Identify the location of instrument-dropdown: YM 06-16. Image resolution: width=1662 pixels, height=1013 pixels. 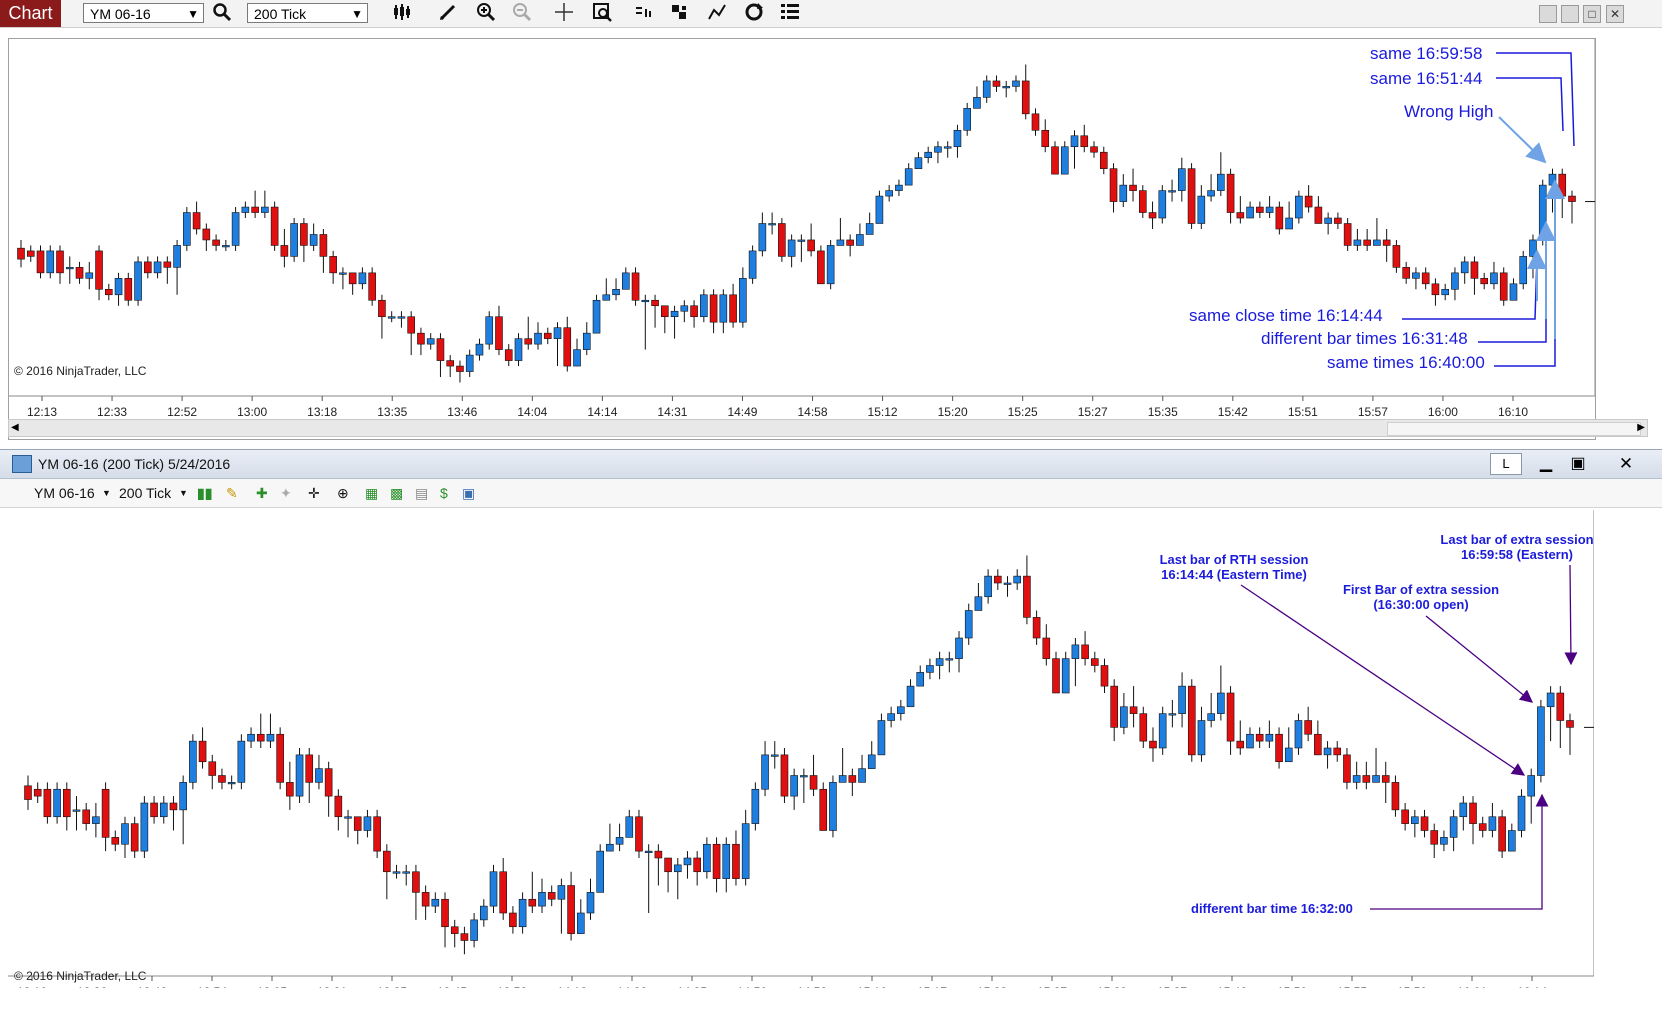
(64, 493).